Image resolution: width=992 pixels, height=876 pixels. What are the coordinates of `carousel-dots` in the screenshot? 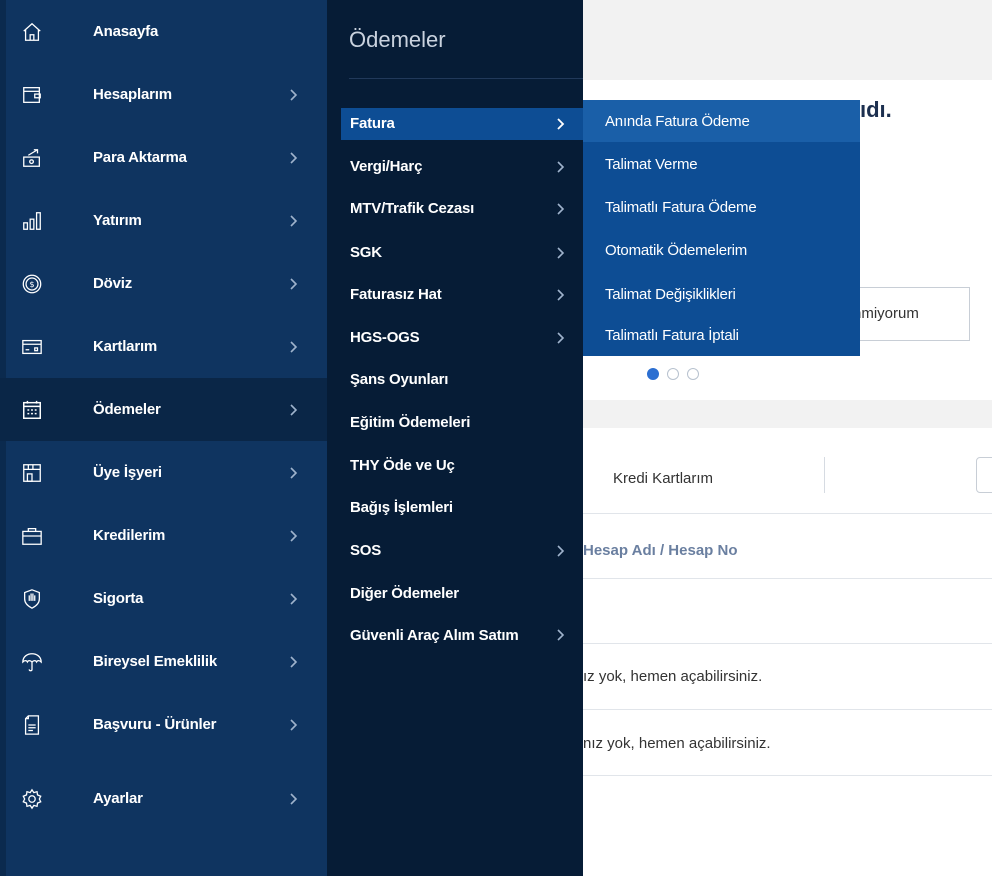 It's located at (673, 374).